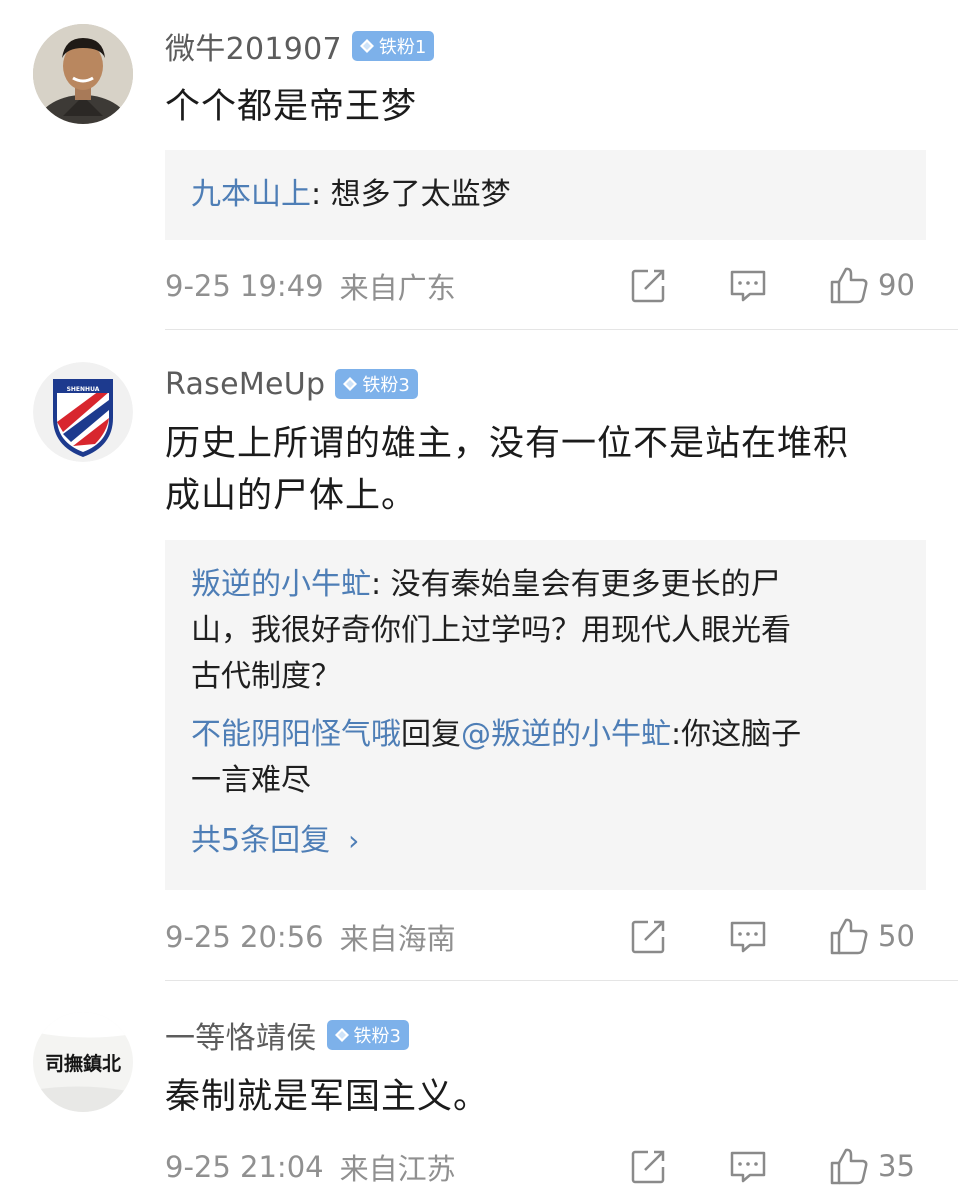 The height and width of the screenshot is (1200, 958). Describe the element at coordinates (266, 676) in the screenshot. I see `reply-text: 古代制度？` at that location.